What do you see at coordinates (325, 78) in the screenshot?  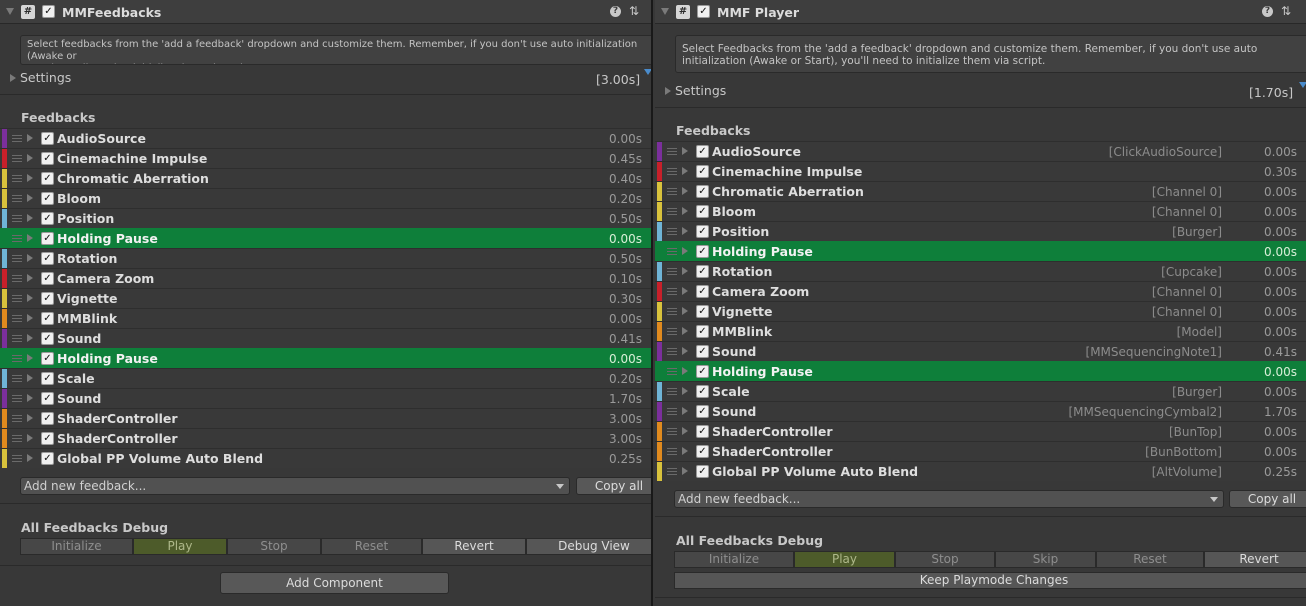 I see `settings-foldout: Settings [3.00s]` at bounding box center [325, 78].